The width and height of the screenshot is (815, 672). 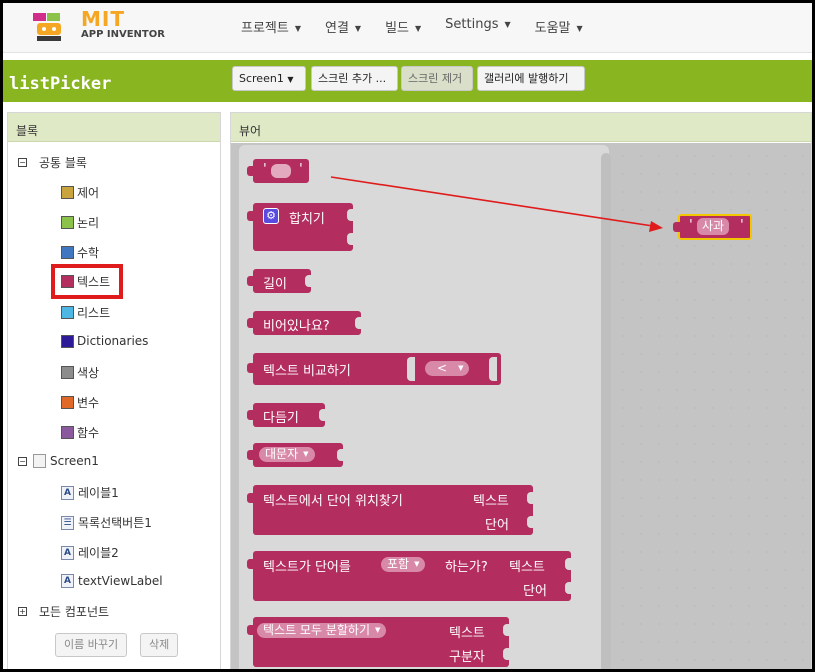 What do you see at coordinates (74, 461) in the screenshot?
I see `tree-screen1-label: Screen1` at bounding box center [74, 461].